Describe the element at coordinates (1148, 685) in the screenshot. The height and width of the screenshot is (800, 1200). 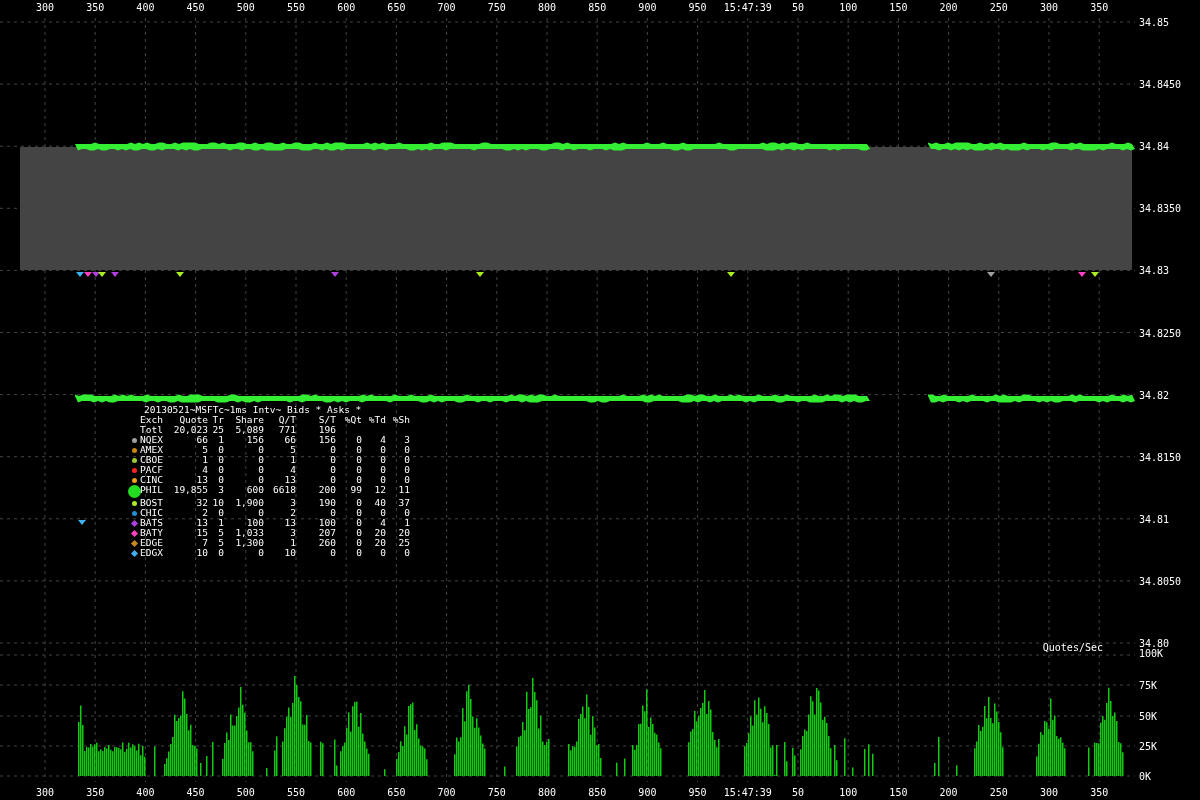
I see `volume-axis-label: 75K` at that location.